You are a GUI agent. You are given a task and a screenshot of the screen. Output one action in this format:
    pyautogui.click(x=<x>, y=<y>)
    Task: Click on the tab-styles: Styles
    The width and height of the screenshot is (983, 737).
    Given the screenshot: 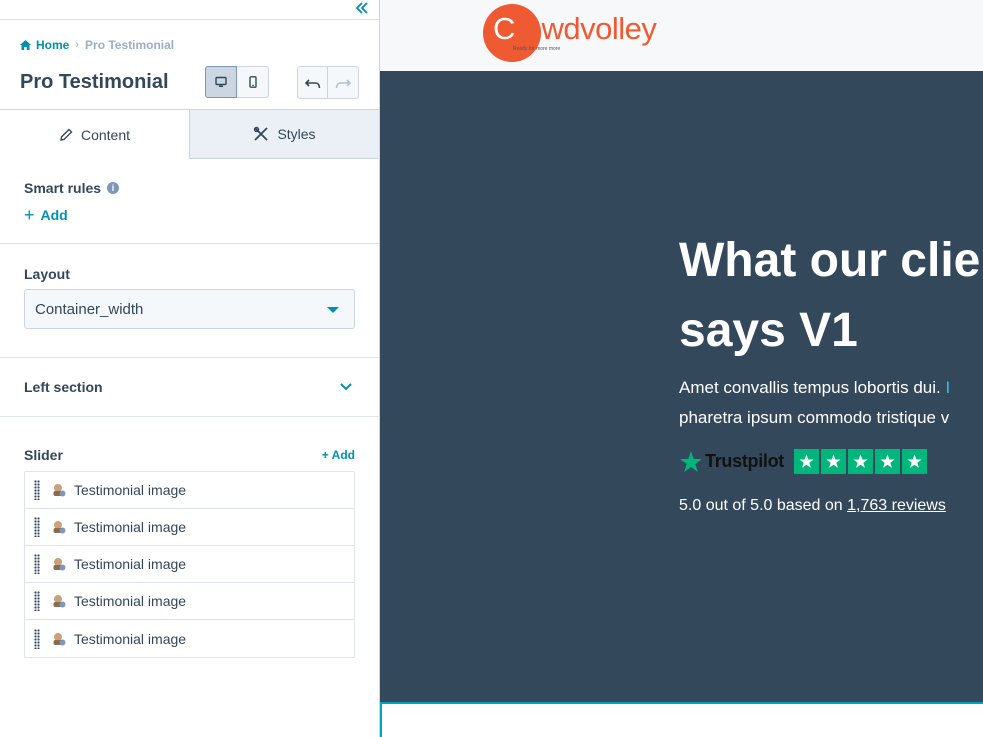 What is the action you would take?
    pyautogui.click(x=284, y=134)
    